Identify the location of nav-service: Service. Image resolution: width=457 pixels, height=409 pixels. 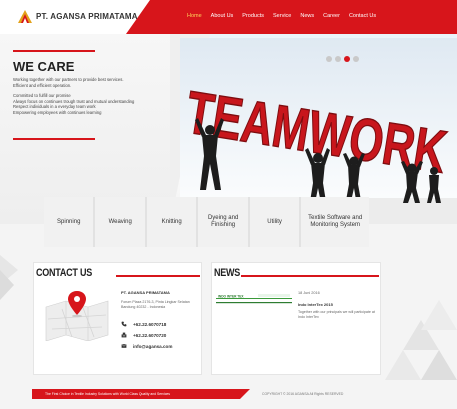
(282, 16).